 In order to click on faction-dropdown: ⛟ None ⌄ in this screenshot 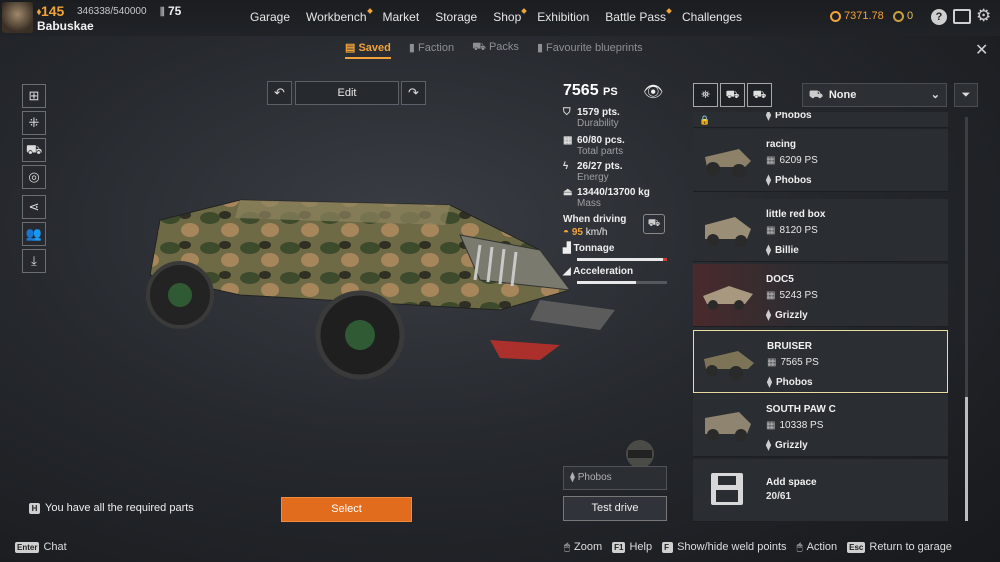, I will do `click(874, 95)`.